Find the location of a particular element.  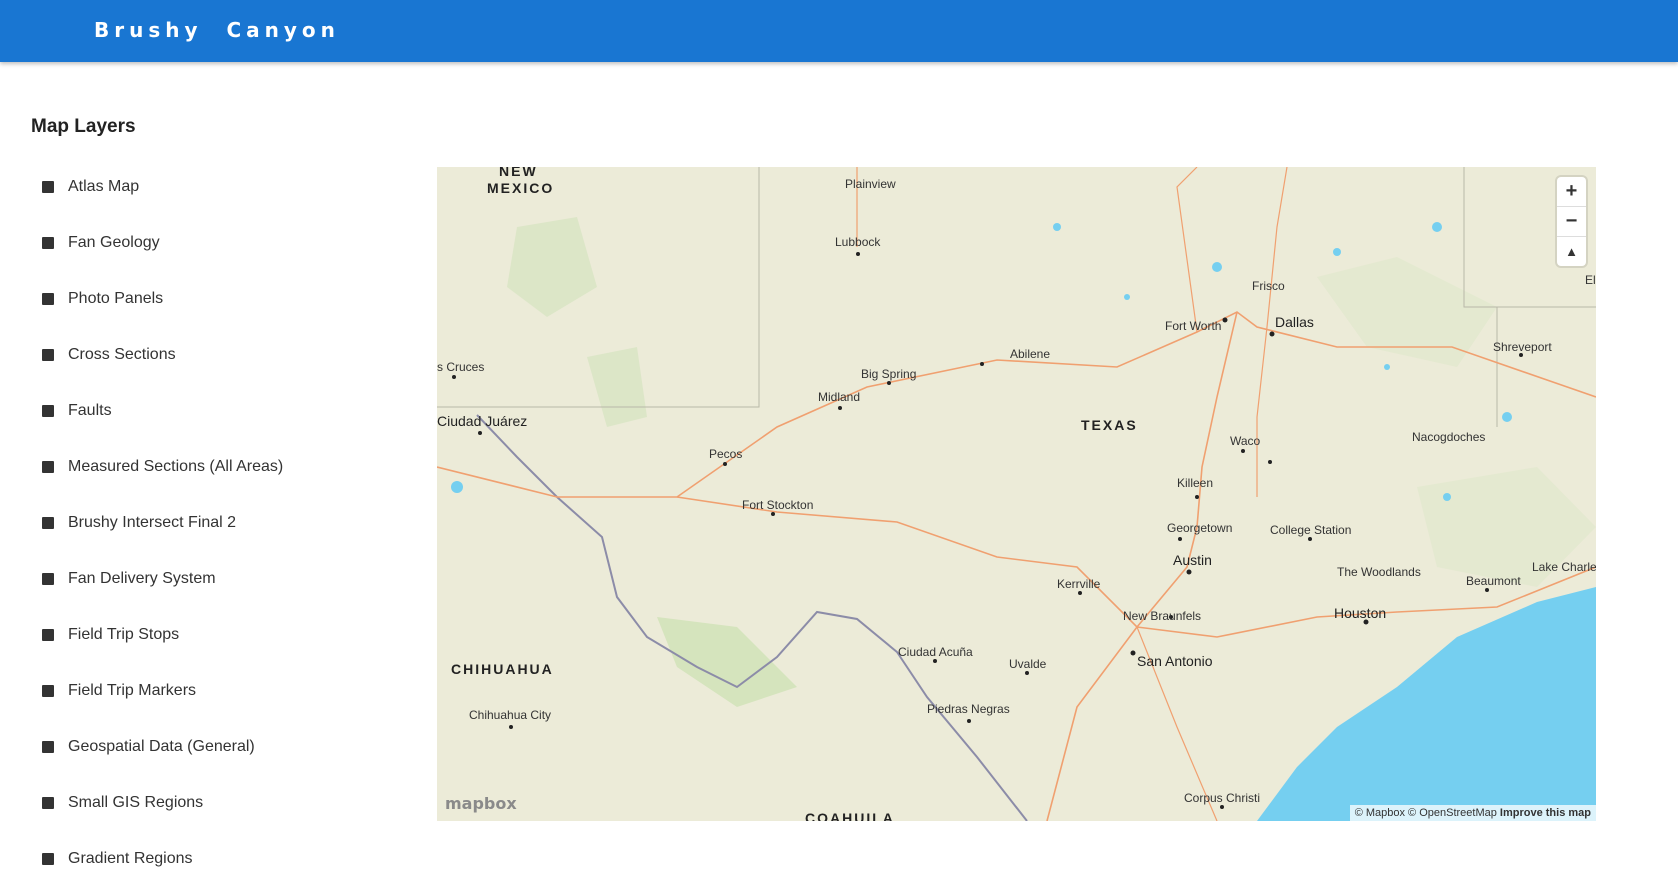

map-label-frisco: Frisco is located at coordinates (1268, 286).